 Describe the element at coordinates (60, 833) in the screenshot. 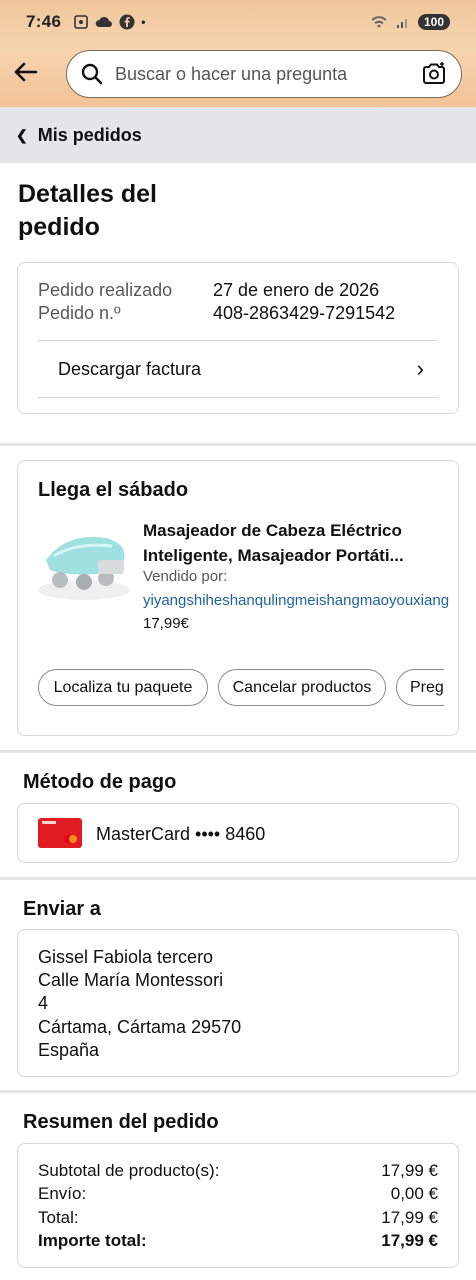

I see `mastercard-icon` at that location.